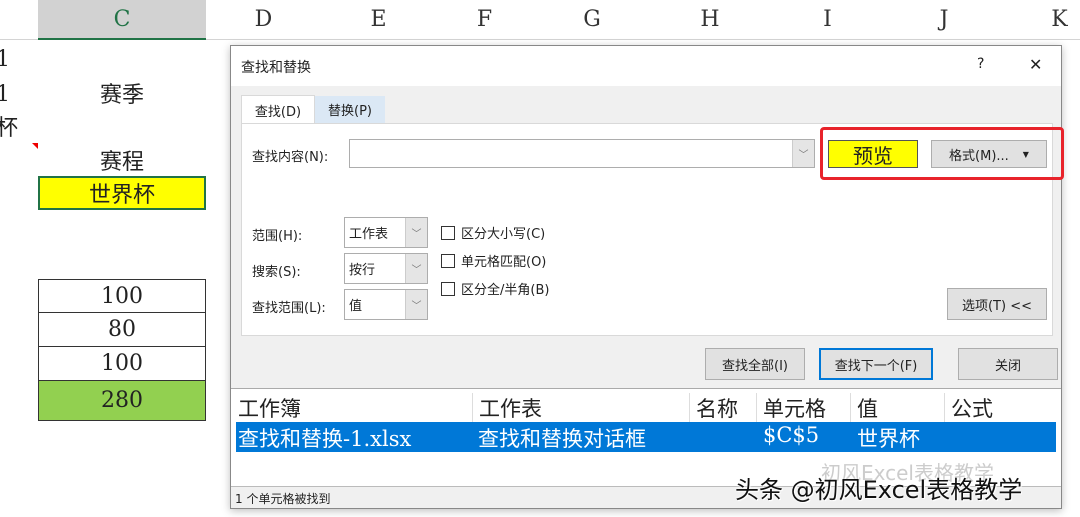 This screenshot has height=517, width=1080. Describe the element at coordinates (507, 408) in the screenshot. I see `header-sheet: 工作表` at that location.